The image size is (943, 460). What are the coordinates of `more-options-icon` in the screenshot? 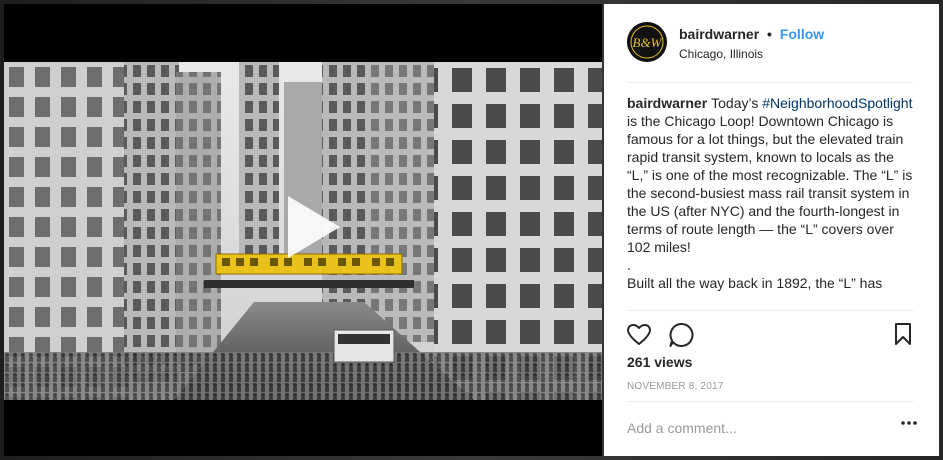 It's located at (909, 423).